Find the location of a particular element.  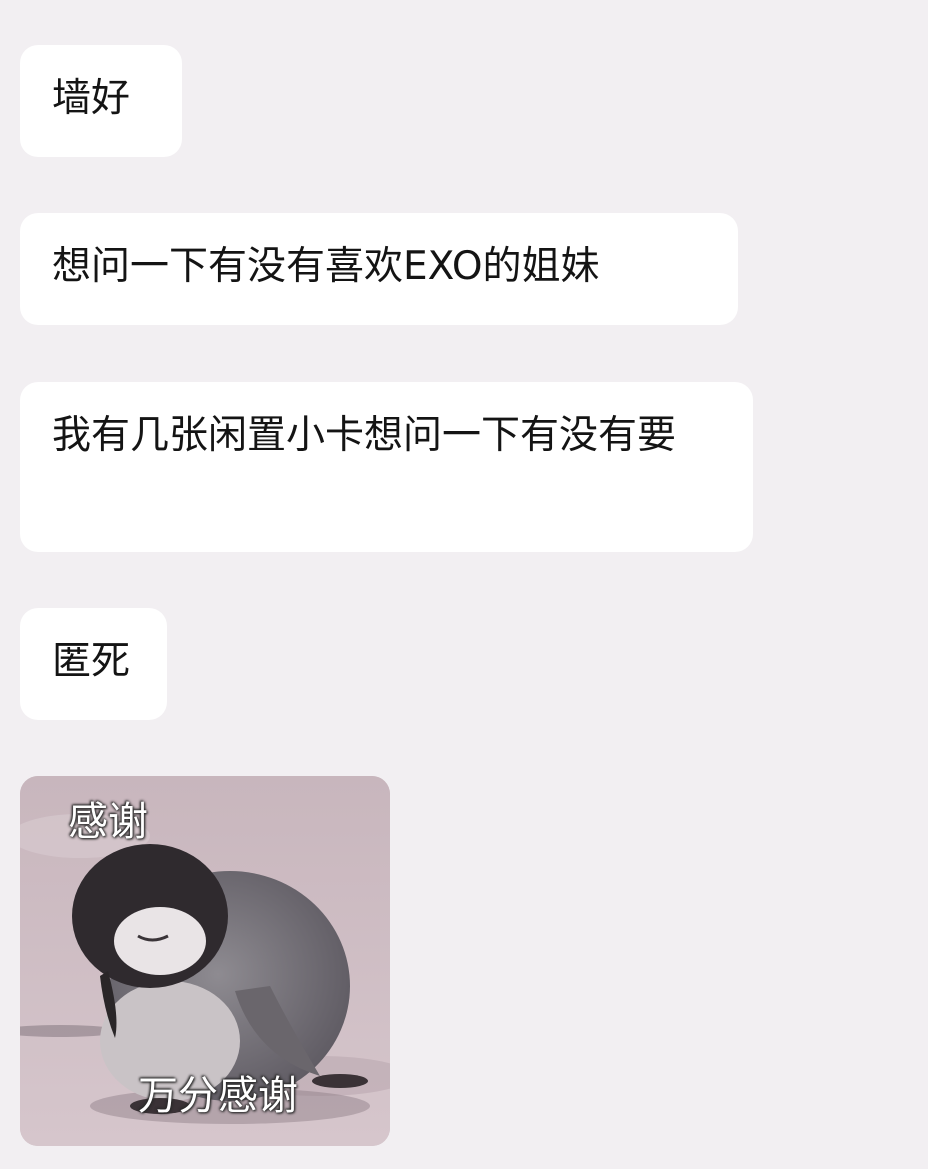

message-bubble: 匿死 is located at coordinates (93, 664).